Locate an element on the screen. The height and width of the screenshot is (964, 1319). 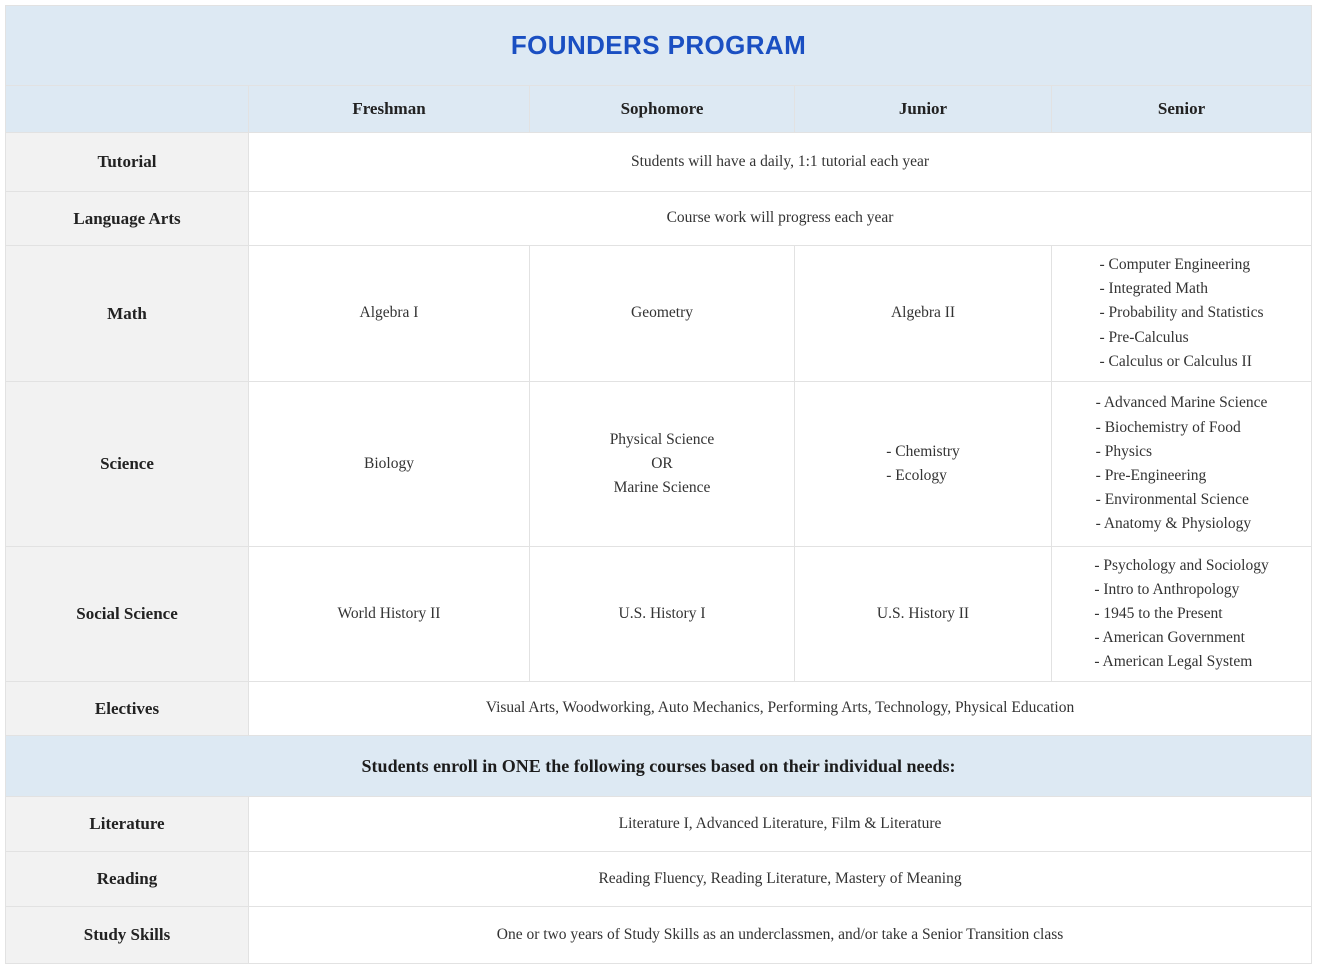
row-label-tutorial: Tutorial is located at coordinates (127, 162).